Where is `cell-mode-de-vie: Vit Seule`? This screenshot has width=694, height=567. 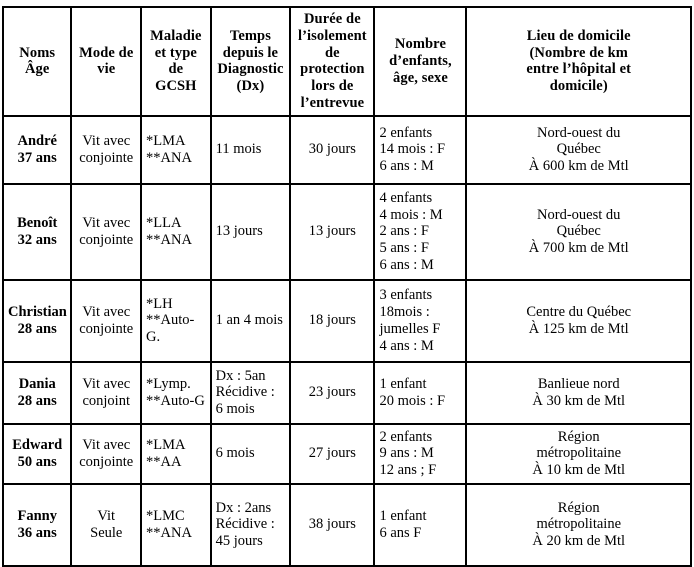
cell-mode-de-vie: Vit Seule is located at coordinates (106, 524).